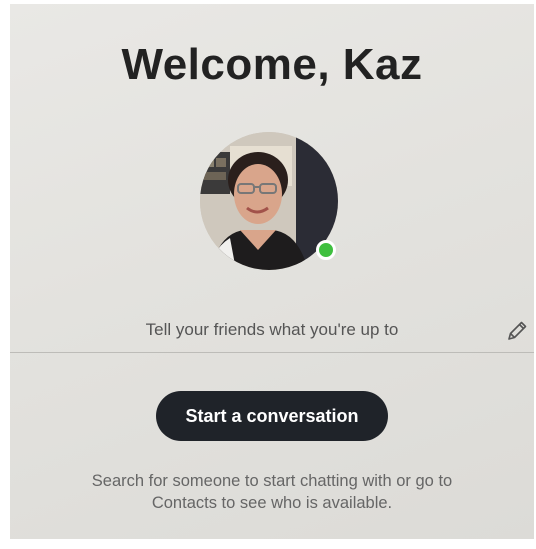  I want to click on helper-text-line-2: Contacts to see who is available., so click(272, 503).